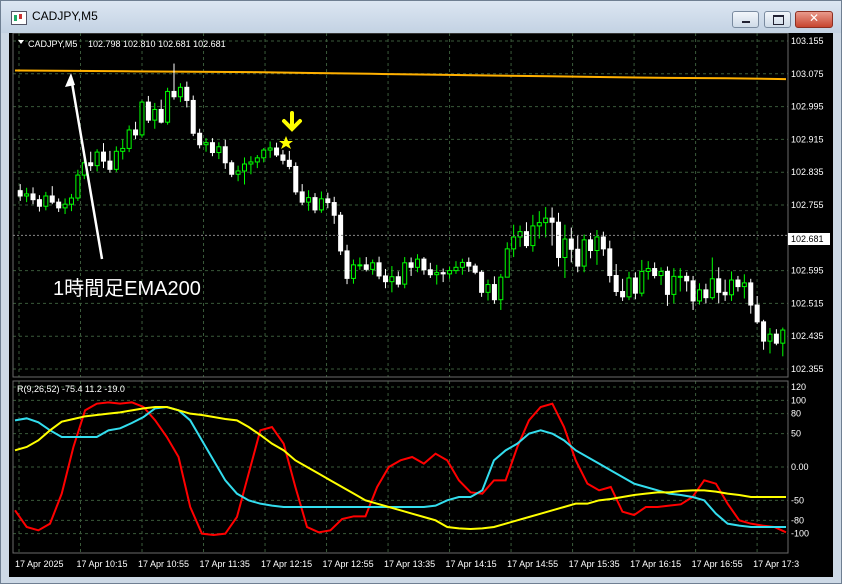 The width and height of the screenshot is (842, 584). I want to click on maximize-button, so click(777, 19).